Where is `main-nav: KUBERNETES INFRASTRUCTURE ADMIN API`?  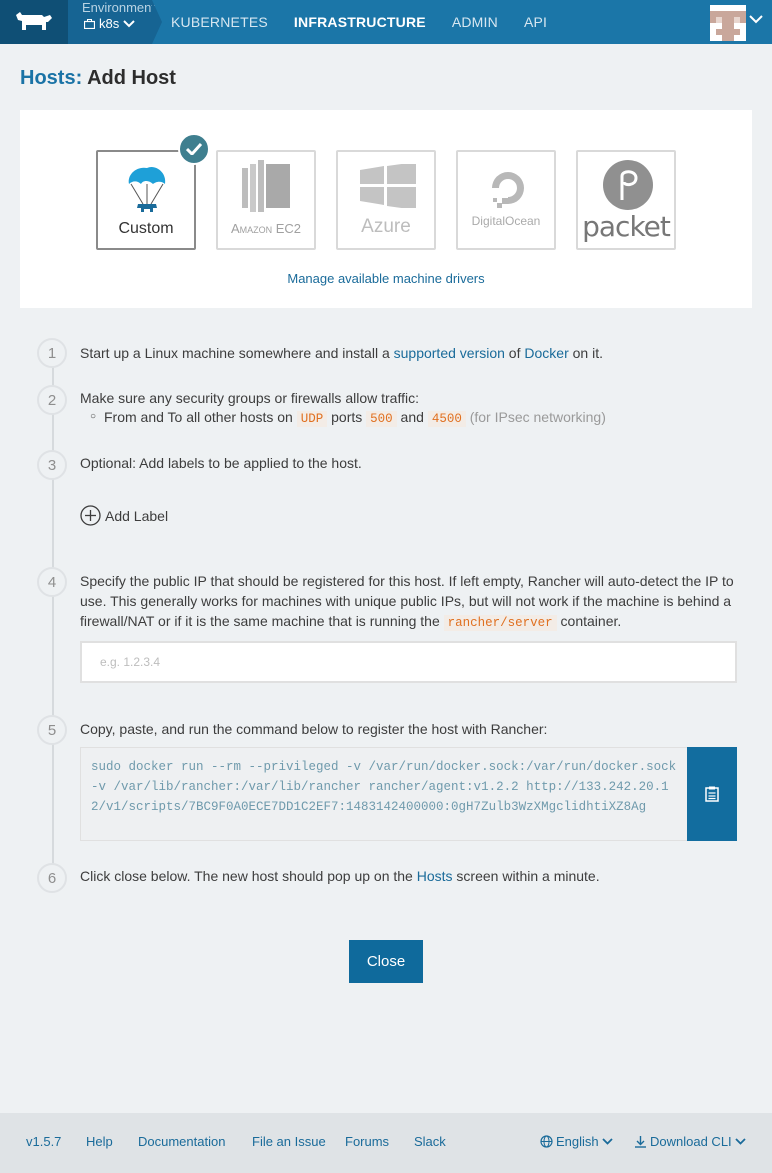
main-nav: KUBERNETES INFRASTRUCTURE ADMIN API is located at coordinates (372, 22).